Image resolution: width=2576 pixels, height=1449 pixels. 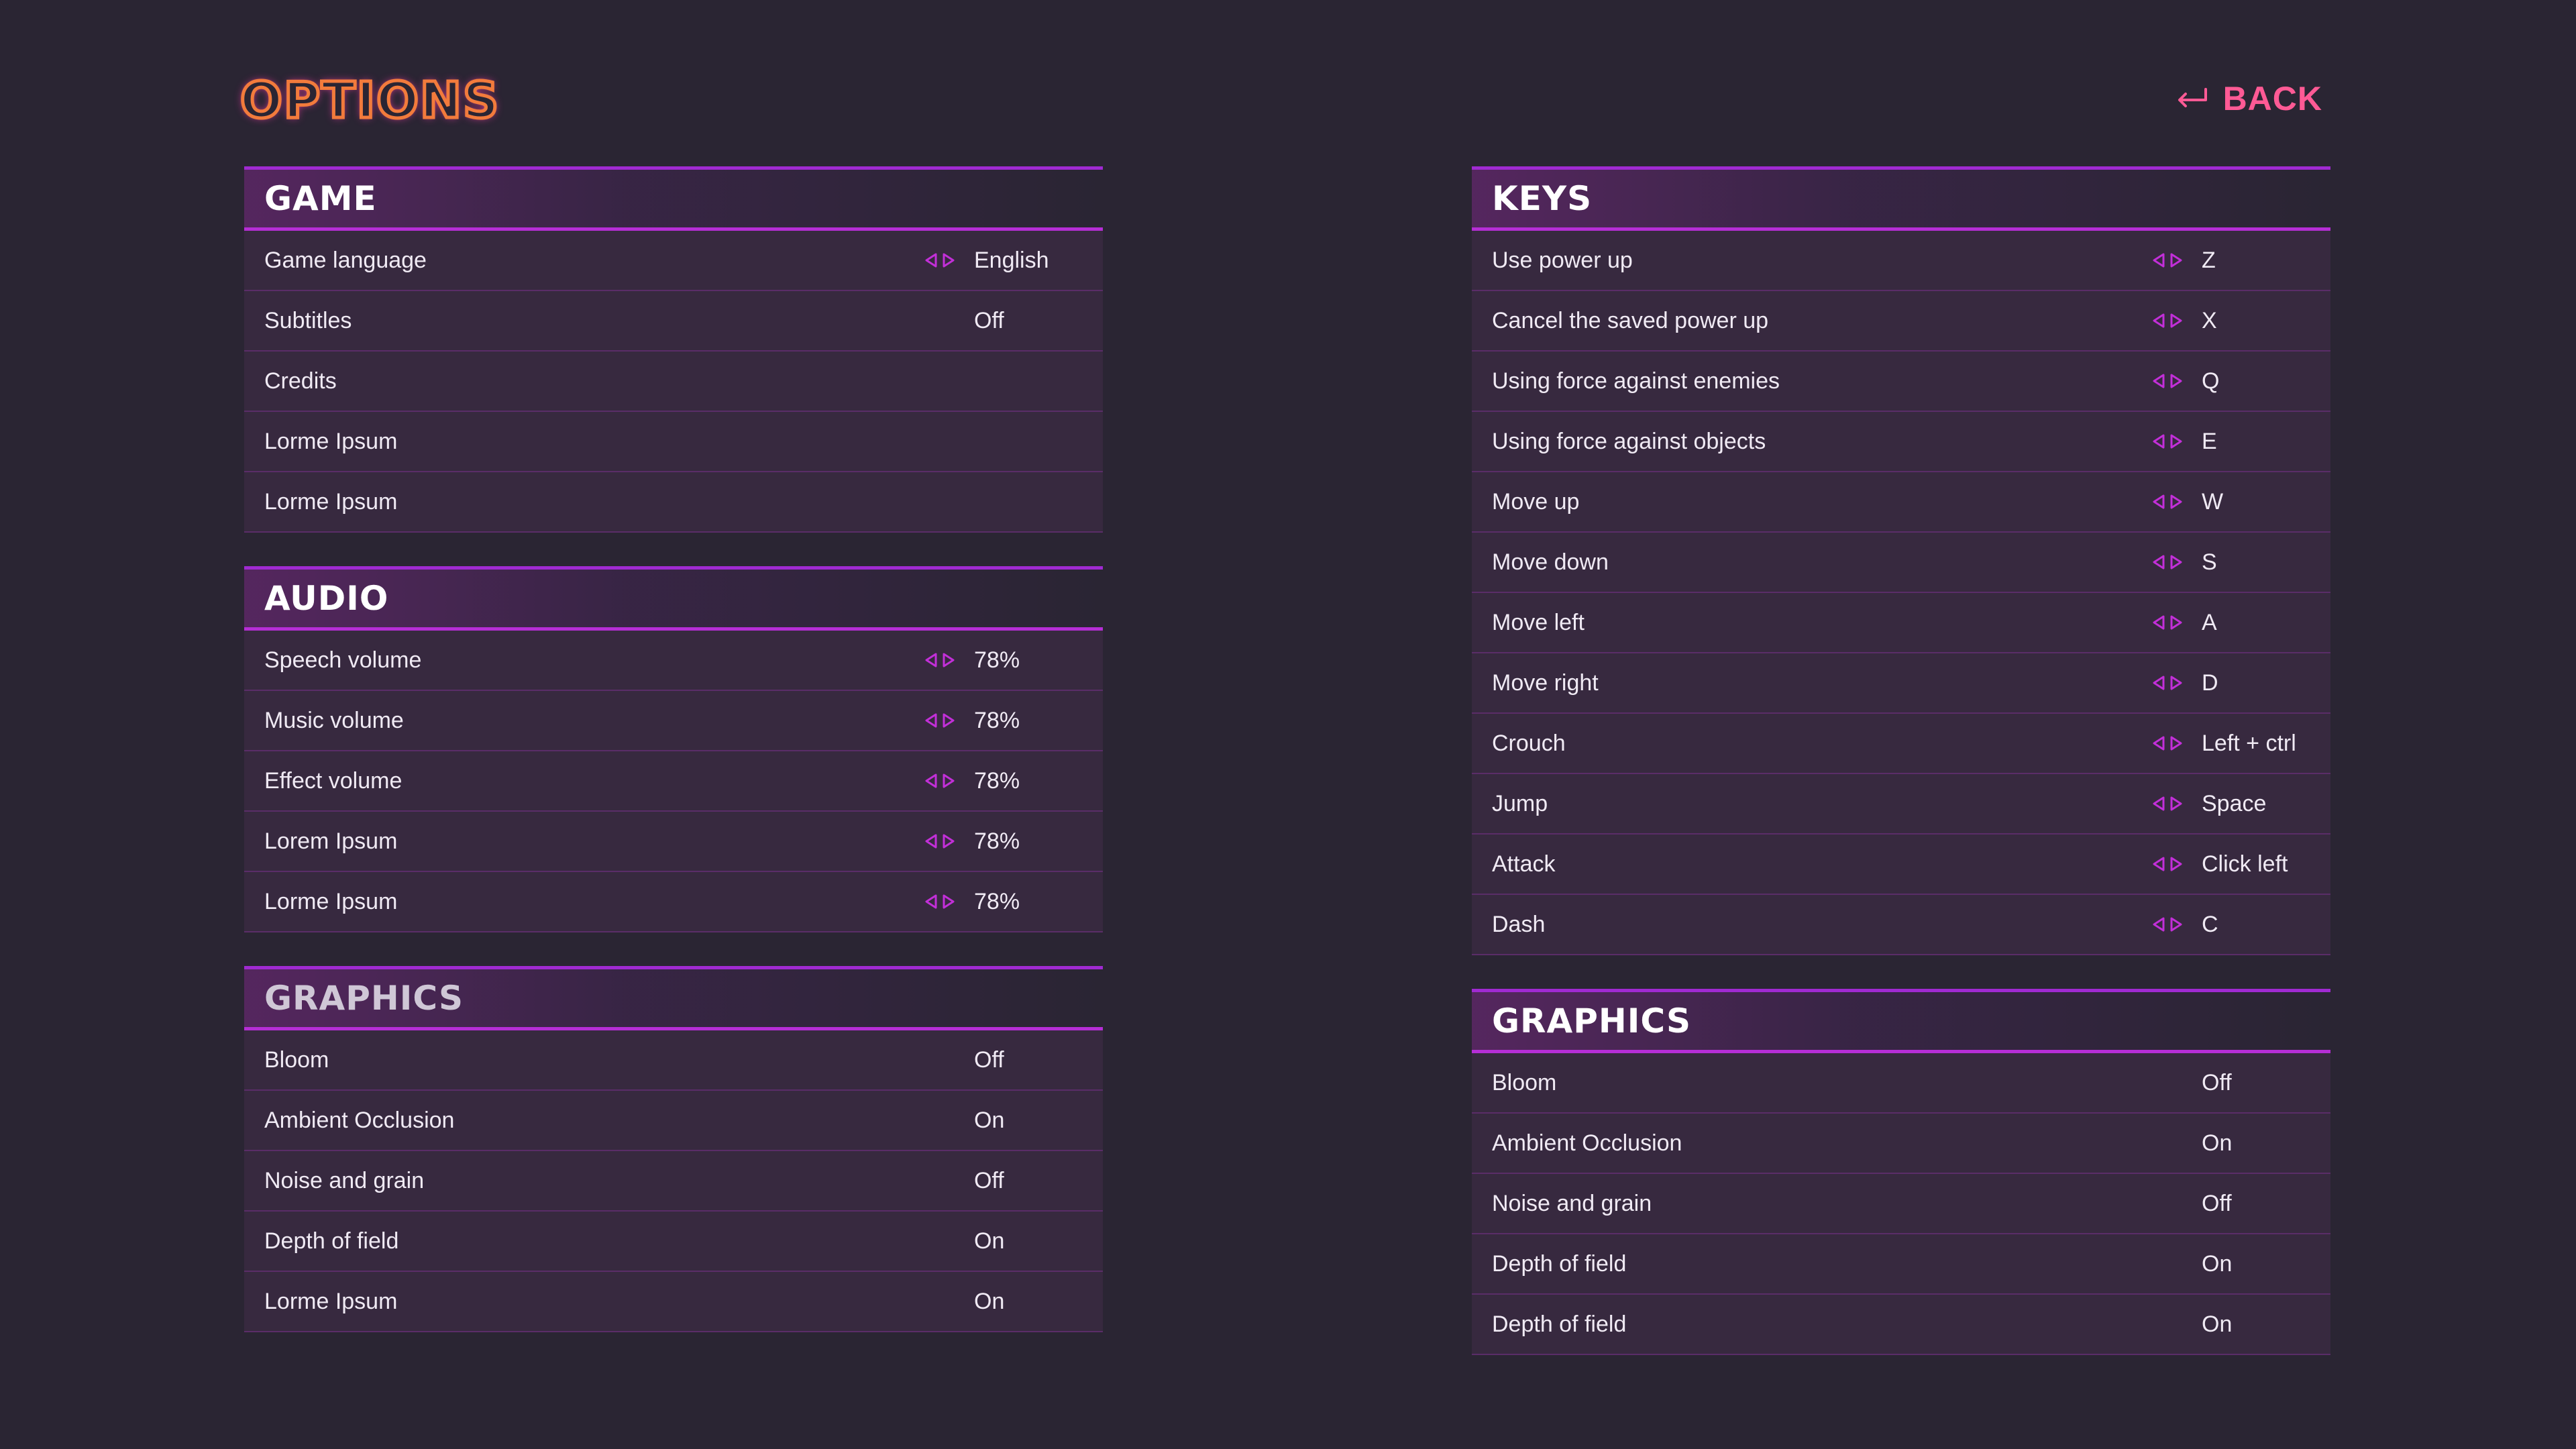 What do you see at coordinates (673, 842) in the screenshot?
I see `setting-row: Lorem Ipsum 78%` at bounding box center [673, 842].